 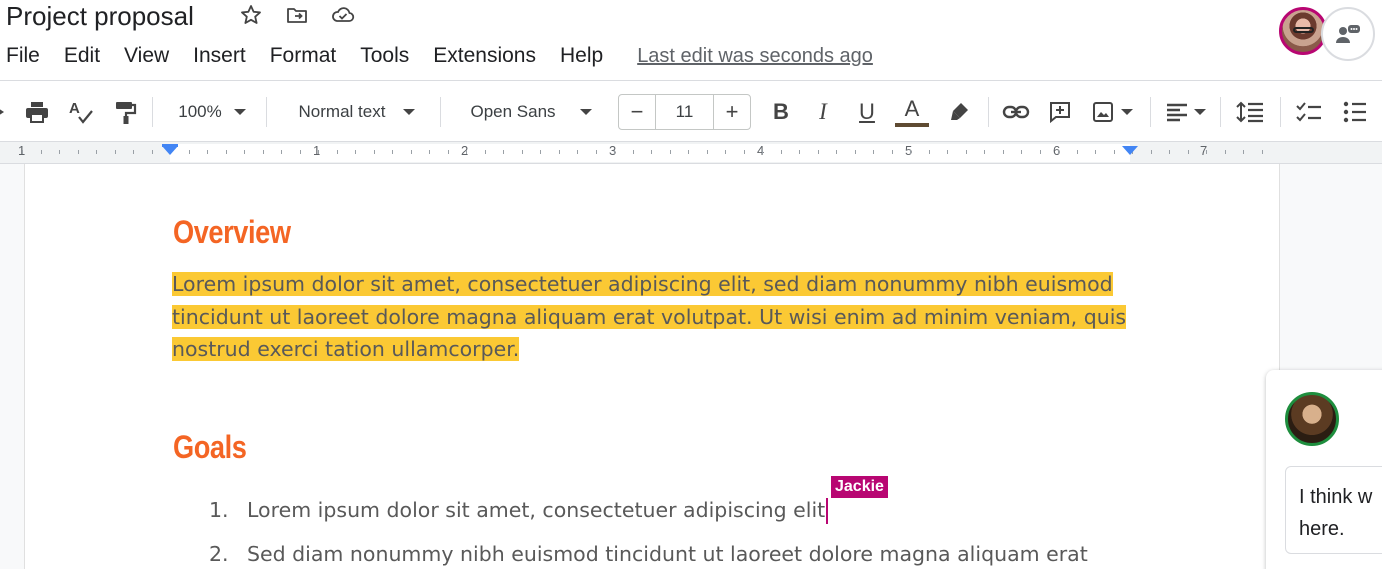 What do you see at coordinates (357, 112) in the screenshot?
I see `paragraph-style-select: Normal text` at bounding box center [357, 112].